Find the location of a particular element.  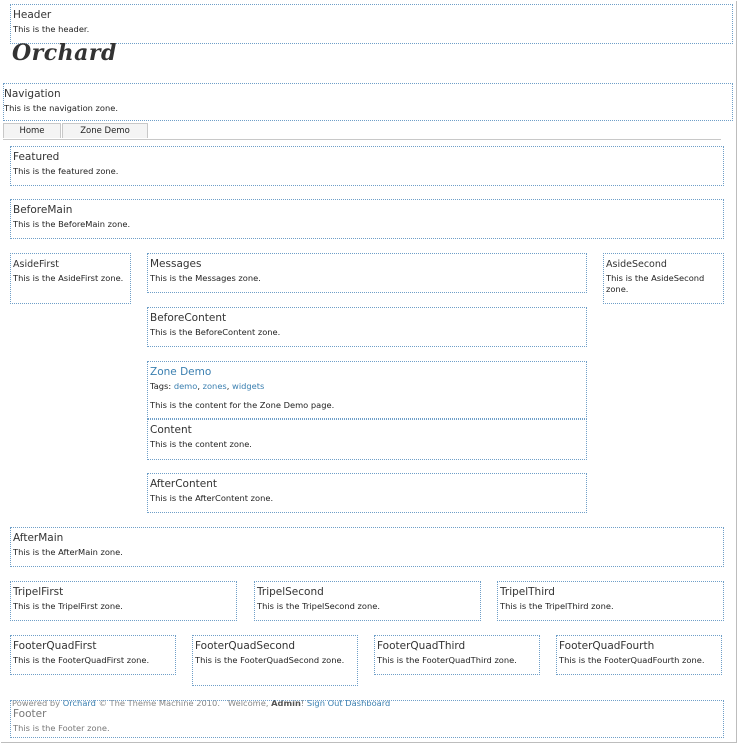

tags-line: Tags: demo, zones, widgets is located at coordinates (367, 386).